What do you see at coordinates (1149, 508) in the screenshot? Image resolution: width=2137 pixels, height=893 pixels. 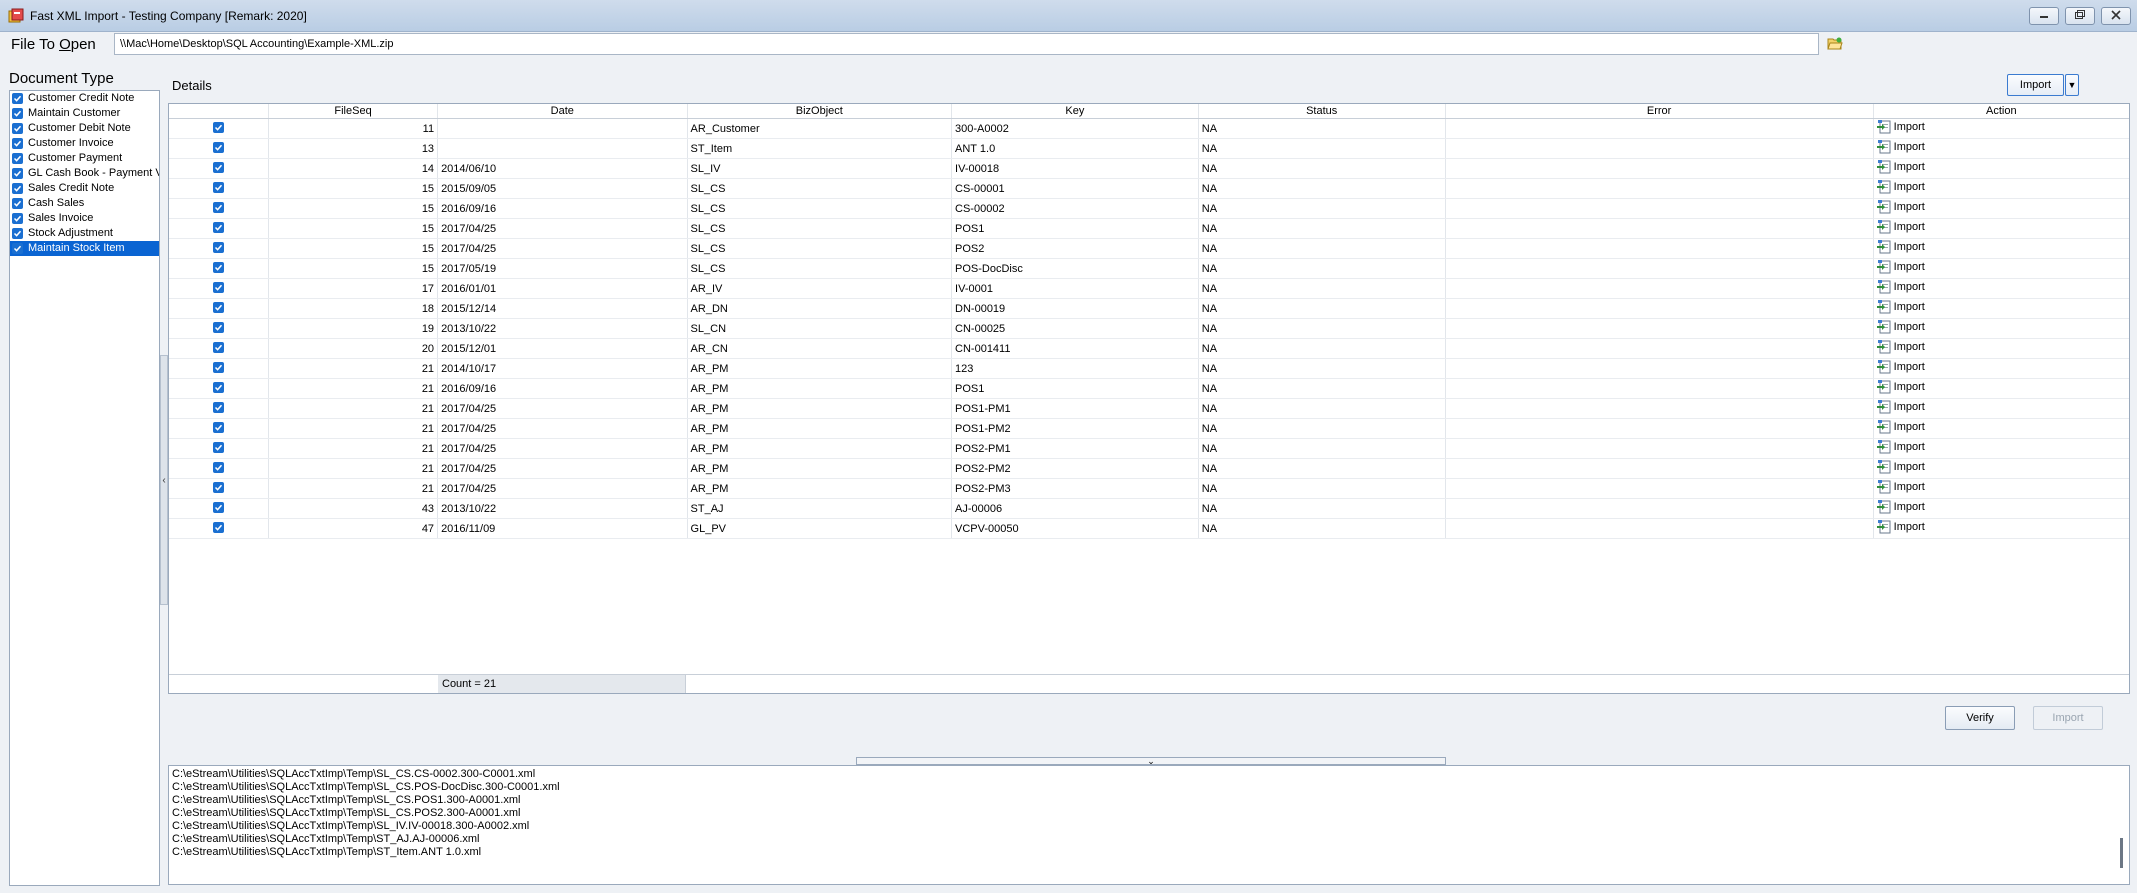 I see `table-row: 43 2013/10/22 ST_AJ AJ-00006 NA Import` at bounding box center [1149, 508].